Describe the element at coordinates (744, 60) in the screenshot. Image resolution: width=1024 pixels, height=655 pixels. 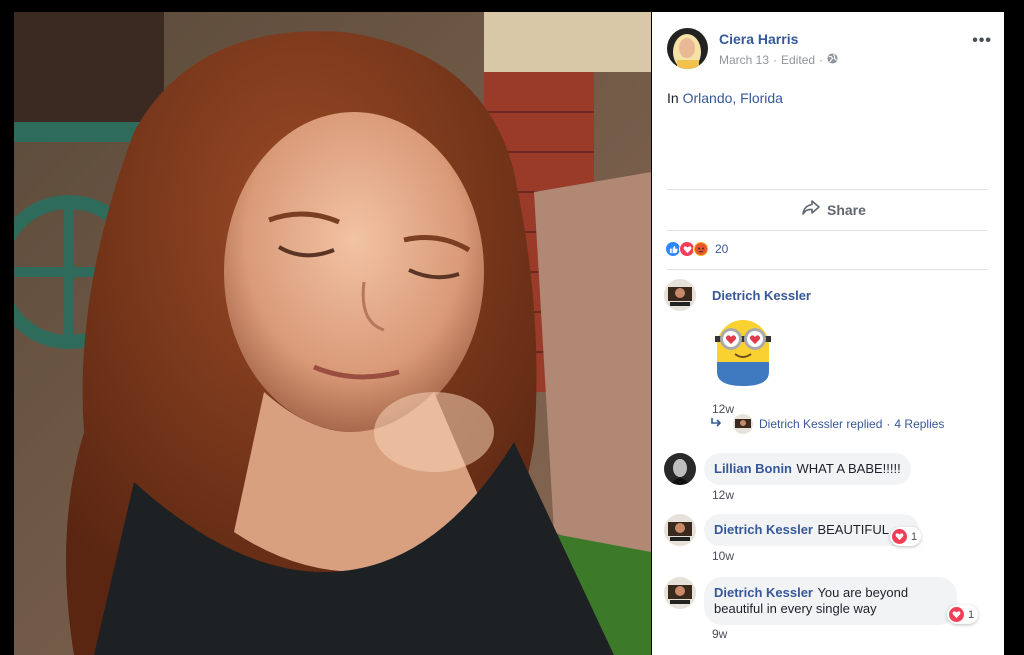
I see `post-date: March 13` at that location.